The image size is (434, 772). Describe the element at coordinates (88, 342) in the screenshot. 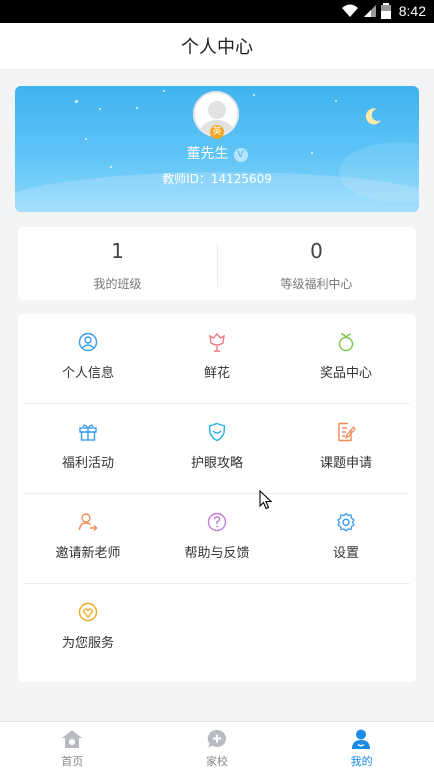

I see `user-circle-icon` at that location.